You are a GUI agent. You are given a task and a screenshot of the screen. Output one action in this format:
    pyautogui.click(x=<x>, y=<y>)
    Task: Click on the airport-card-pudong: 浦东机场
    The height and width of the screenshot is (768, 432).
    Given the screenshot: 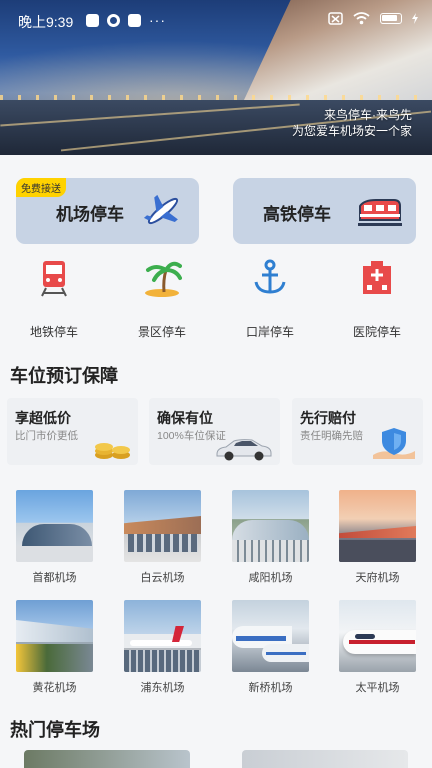 What is the action you would take?
    pyautogui.click(x=162, y=647)
    